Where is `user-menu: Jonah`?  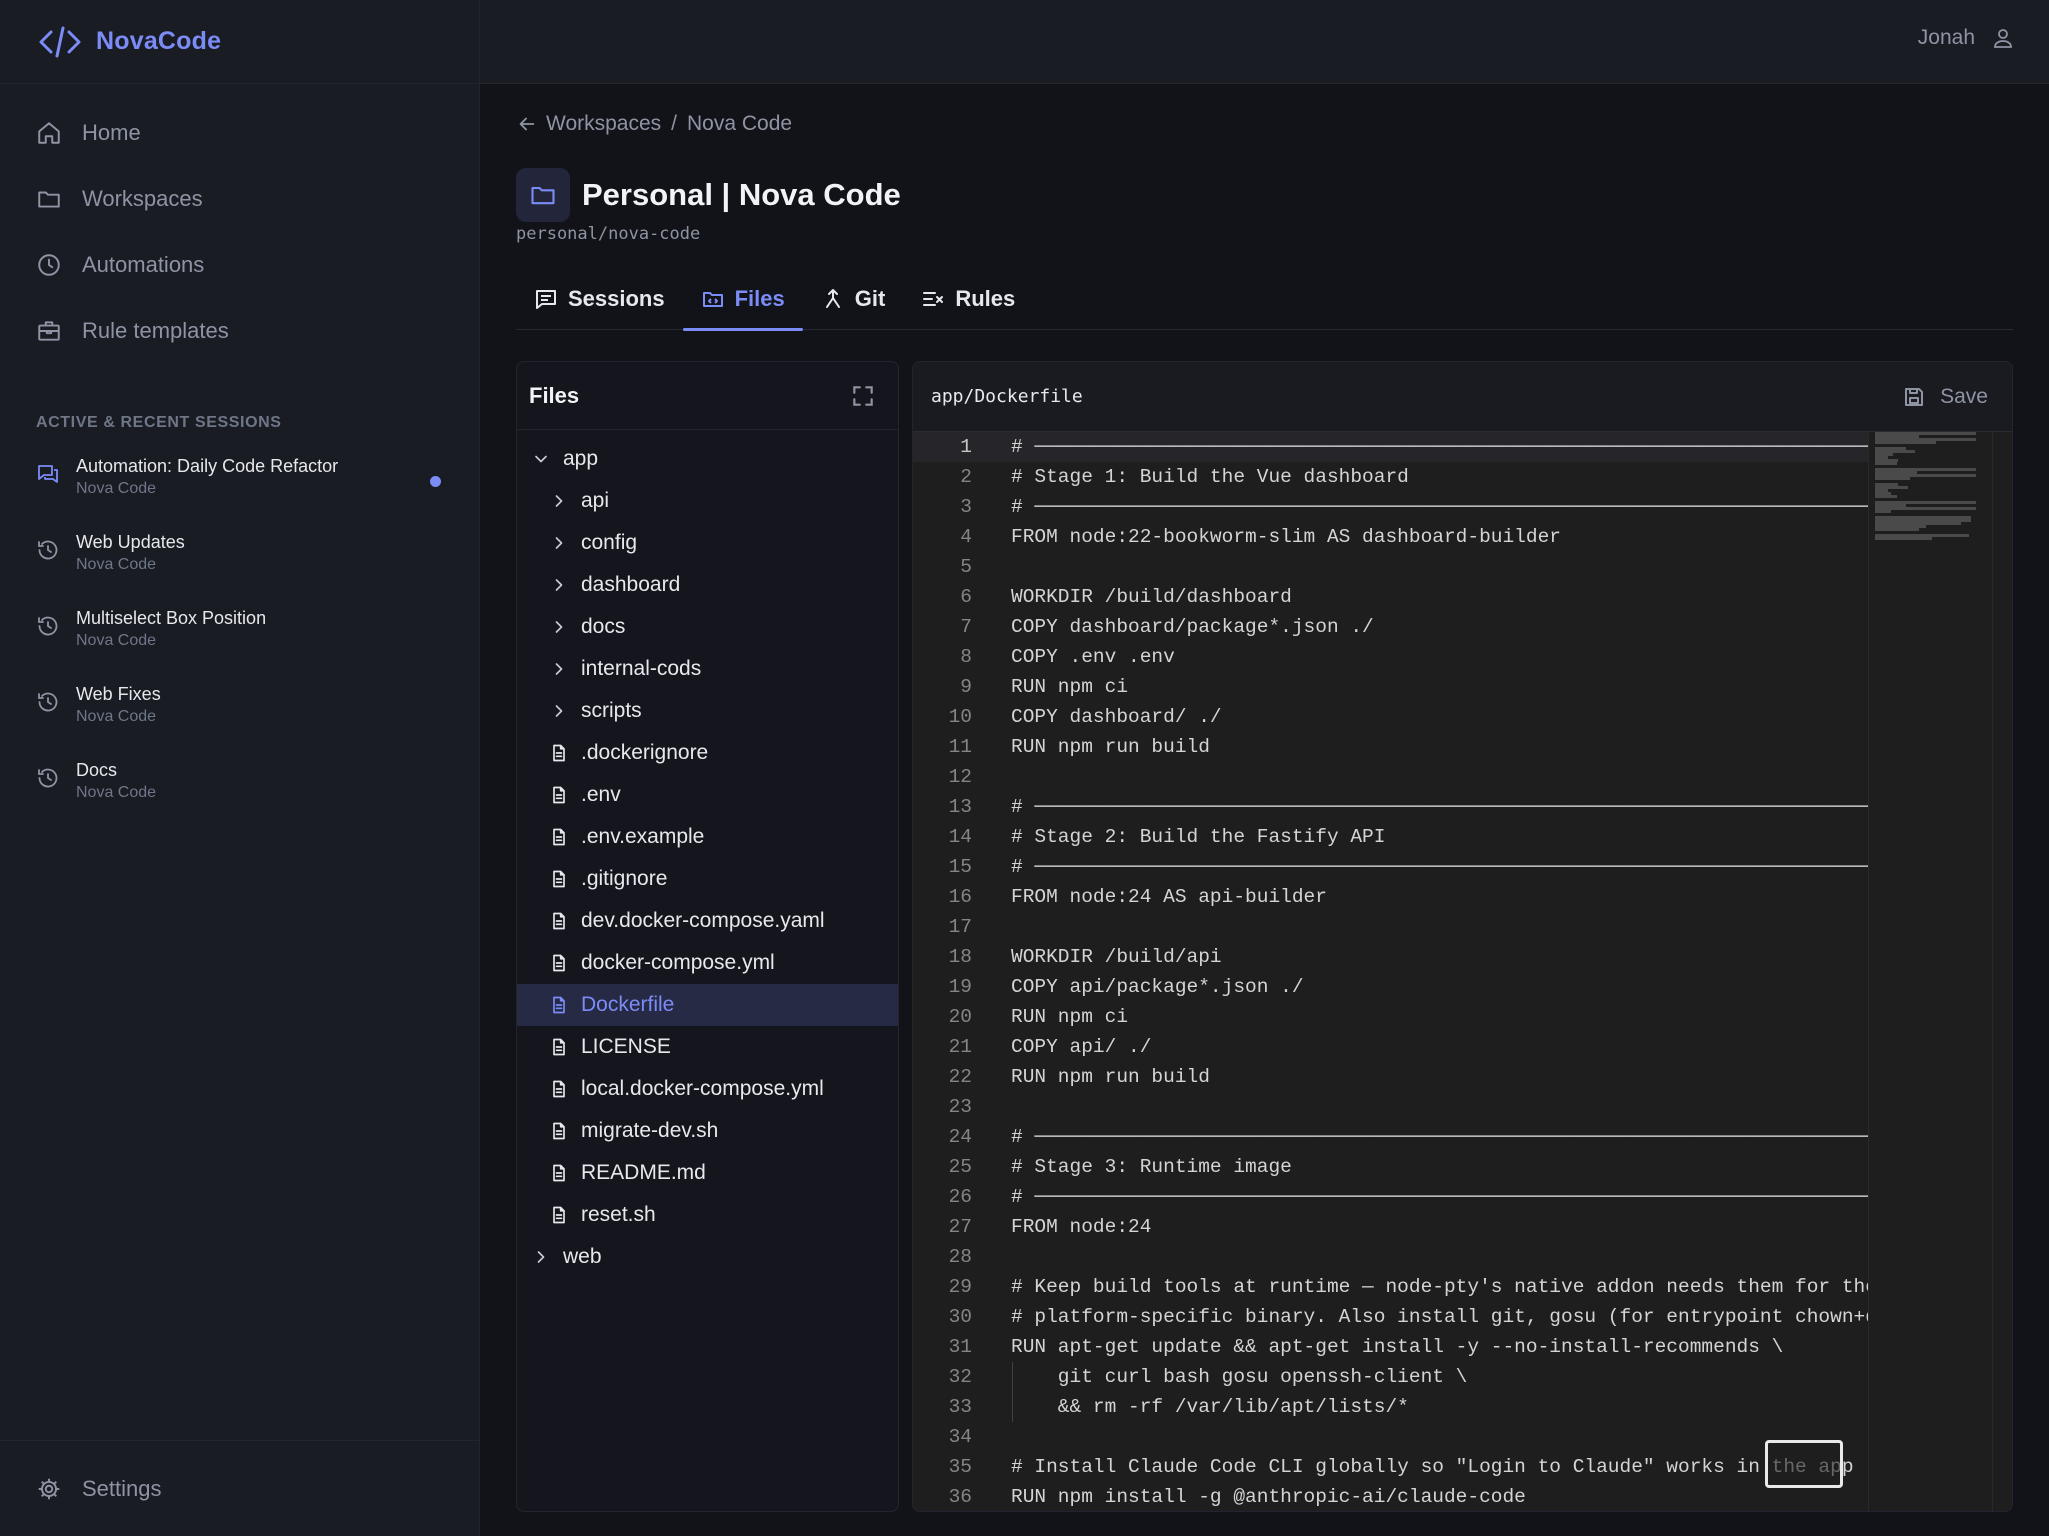 user-menu: Jonah is located at coordinates (1966, 38).